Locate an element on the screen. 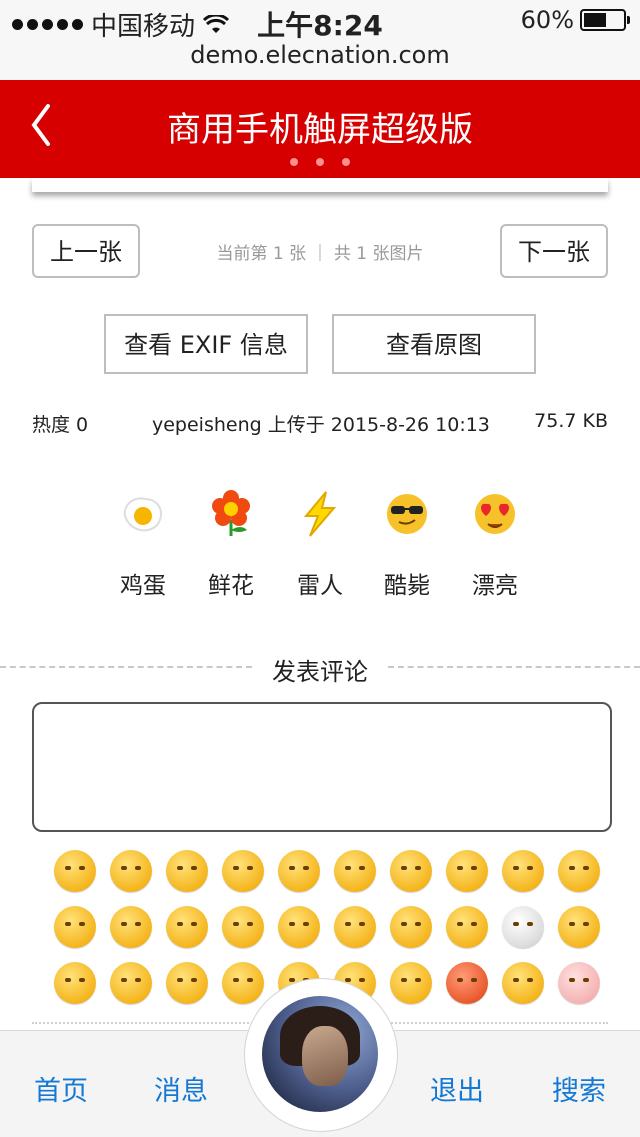  reaction-label: 漂亮 is located at coordinates (495, 586).